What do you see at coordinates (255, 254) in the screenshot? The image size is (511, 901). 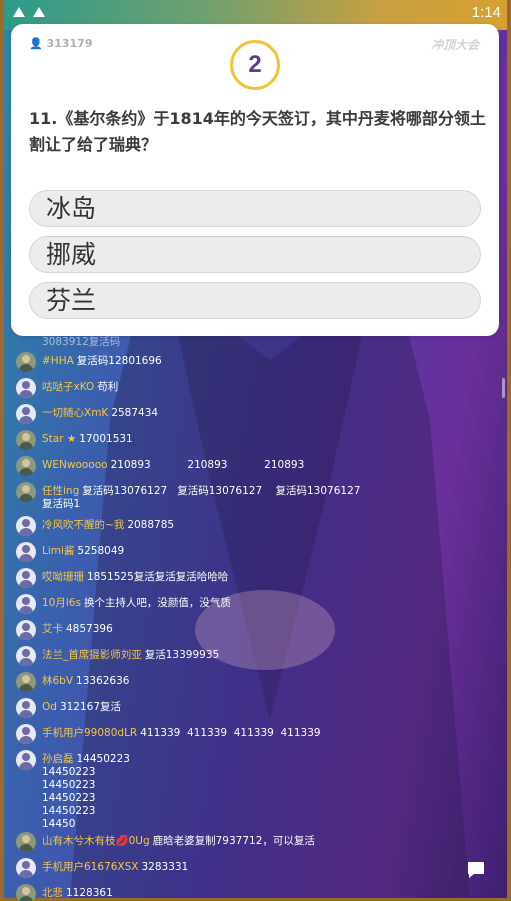 I see `answer-option-2: 挪威` at bounding box center [255, 254].